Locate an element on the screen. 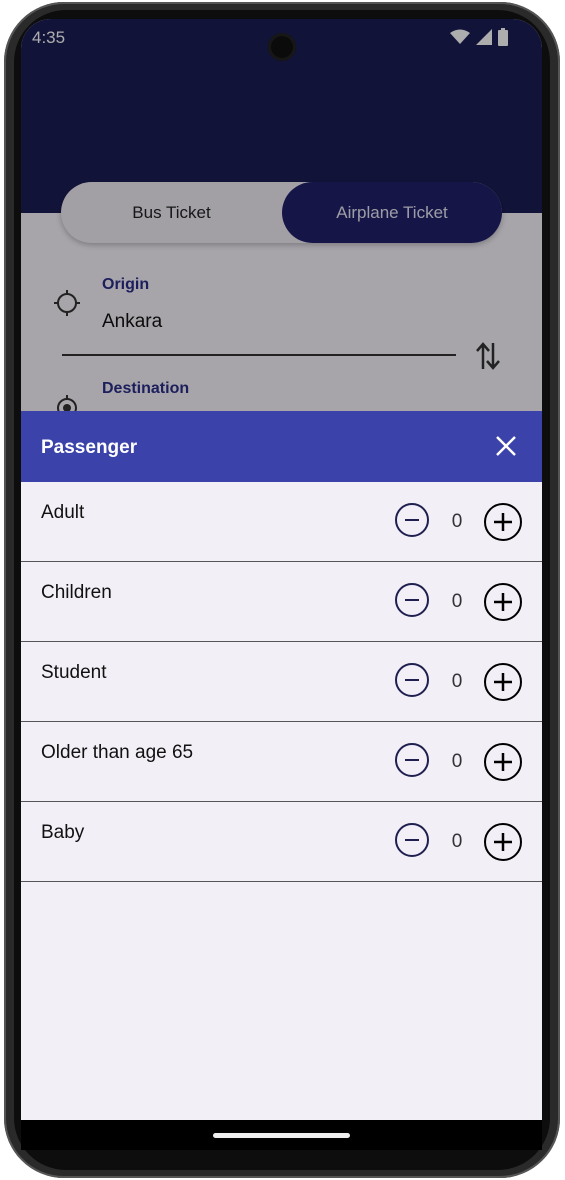  close-icon is located at coordinates (506, 446).